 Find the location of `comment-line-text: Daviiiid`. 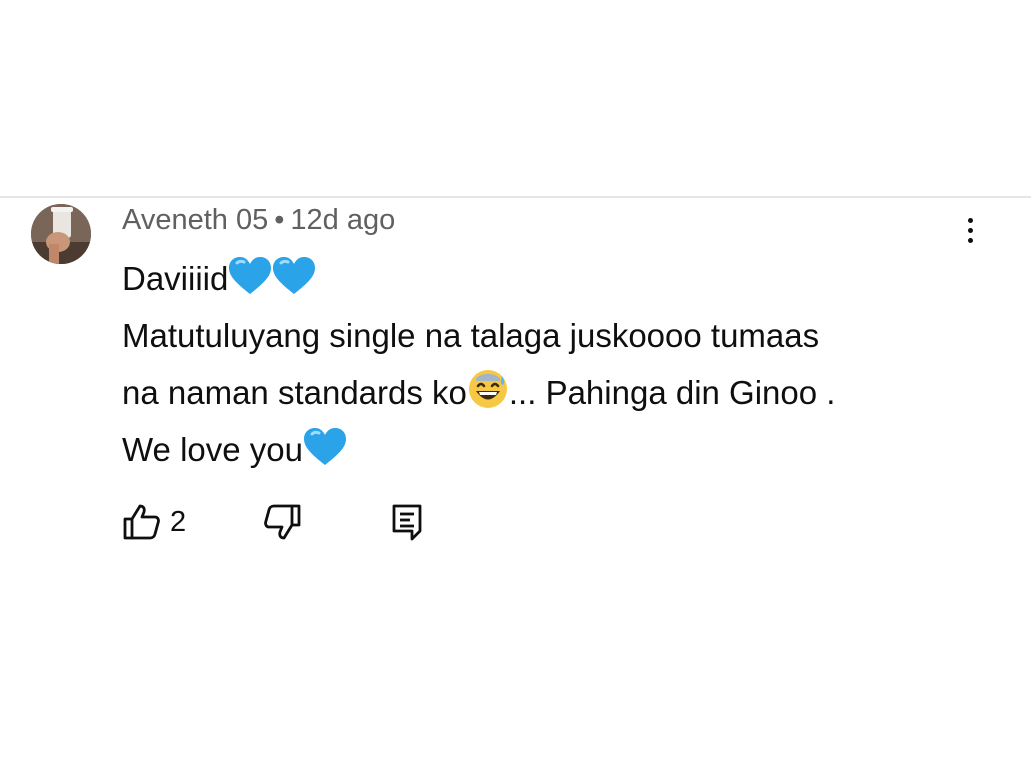

comment-line-text: Daviiiid is located at coordinates (175, 278).